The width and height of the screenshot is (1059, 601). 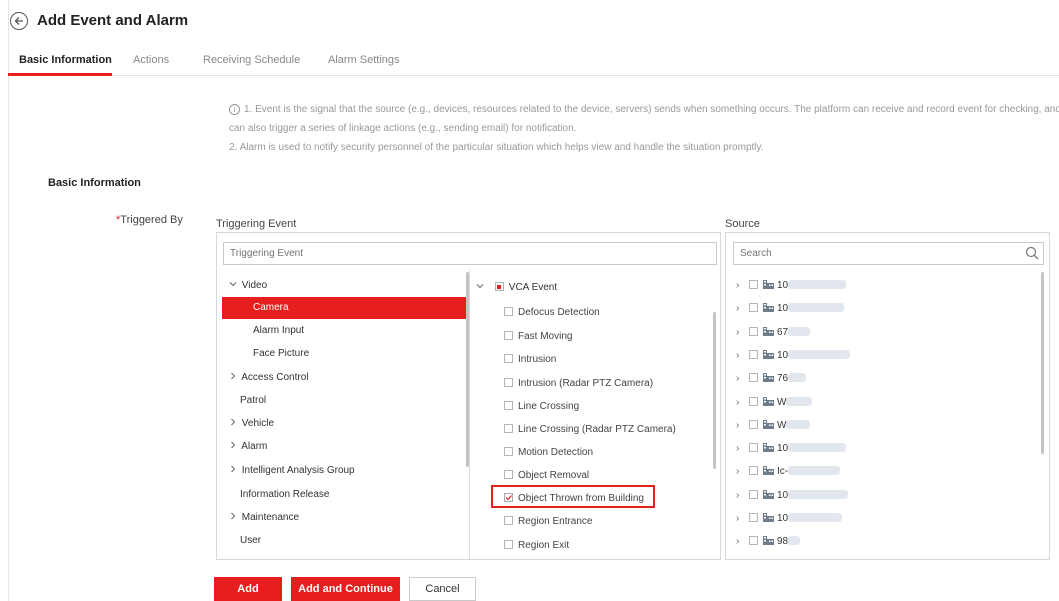 I want to click on category-scrollbar, so click(x=467, y=369).